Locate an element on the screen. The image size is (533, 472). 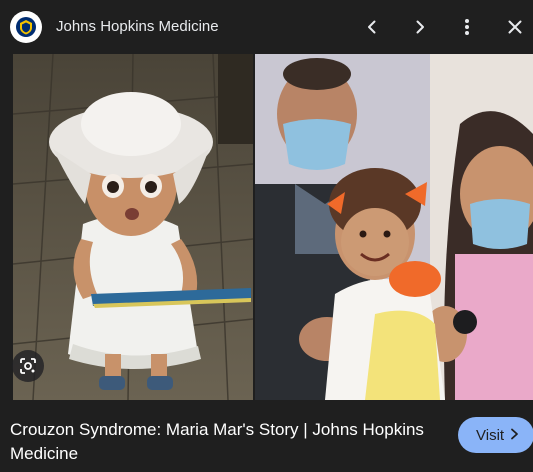
shield-logo-icon is located at coordinates (26, 27).